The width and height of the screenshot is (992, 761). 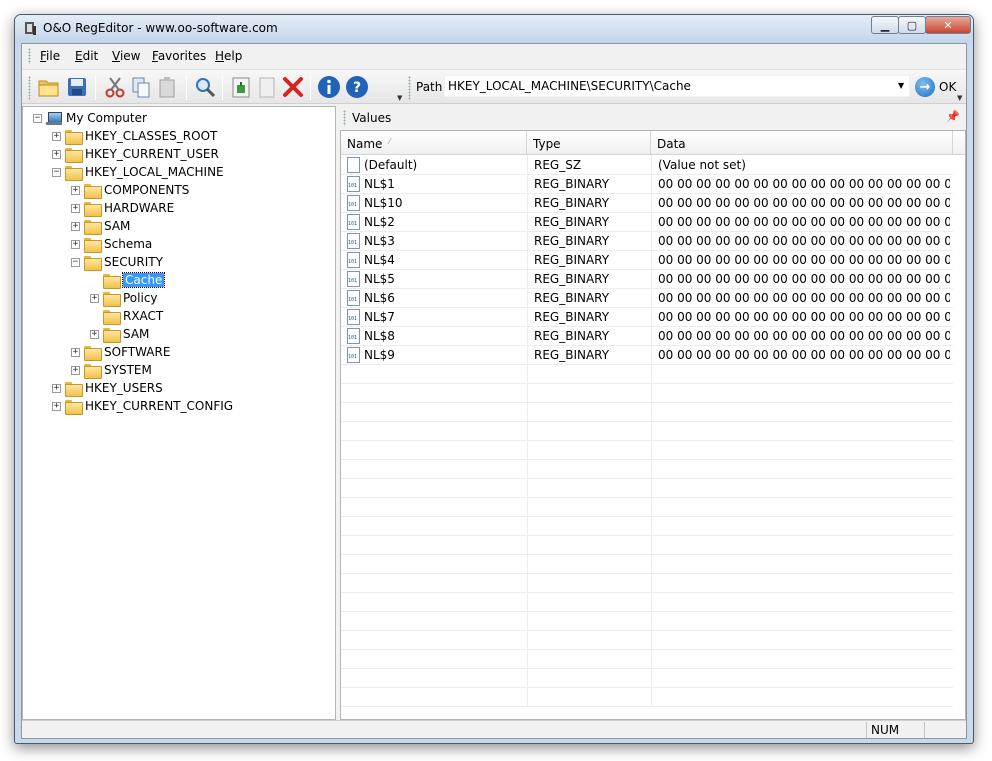 What do you see at coordinates (154, 172) in the screenshot?
I see `tree-node-label: HKEY_LOCAL_MACHINE` at bounding box center [154, 172].